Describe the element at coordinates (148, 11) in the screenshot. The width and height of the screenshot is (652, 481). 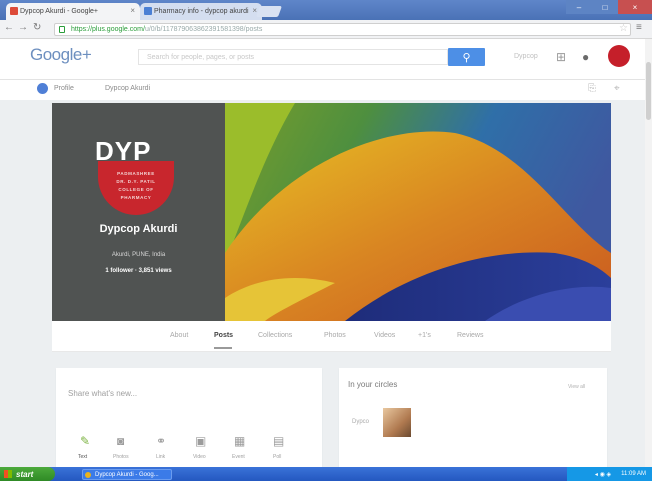
I see `page-favicon-icon` at that location.